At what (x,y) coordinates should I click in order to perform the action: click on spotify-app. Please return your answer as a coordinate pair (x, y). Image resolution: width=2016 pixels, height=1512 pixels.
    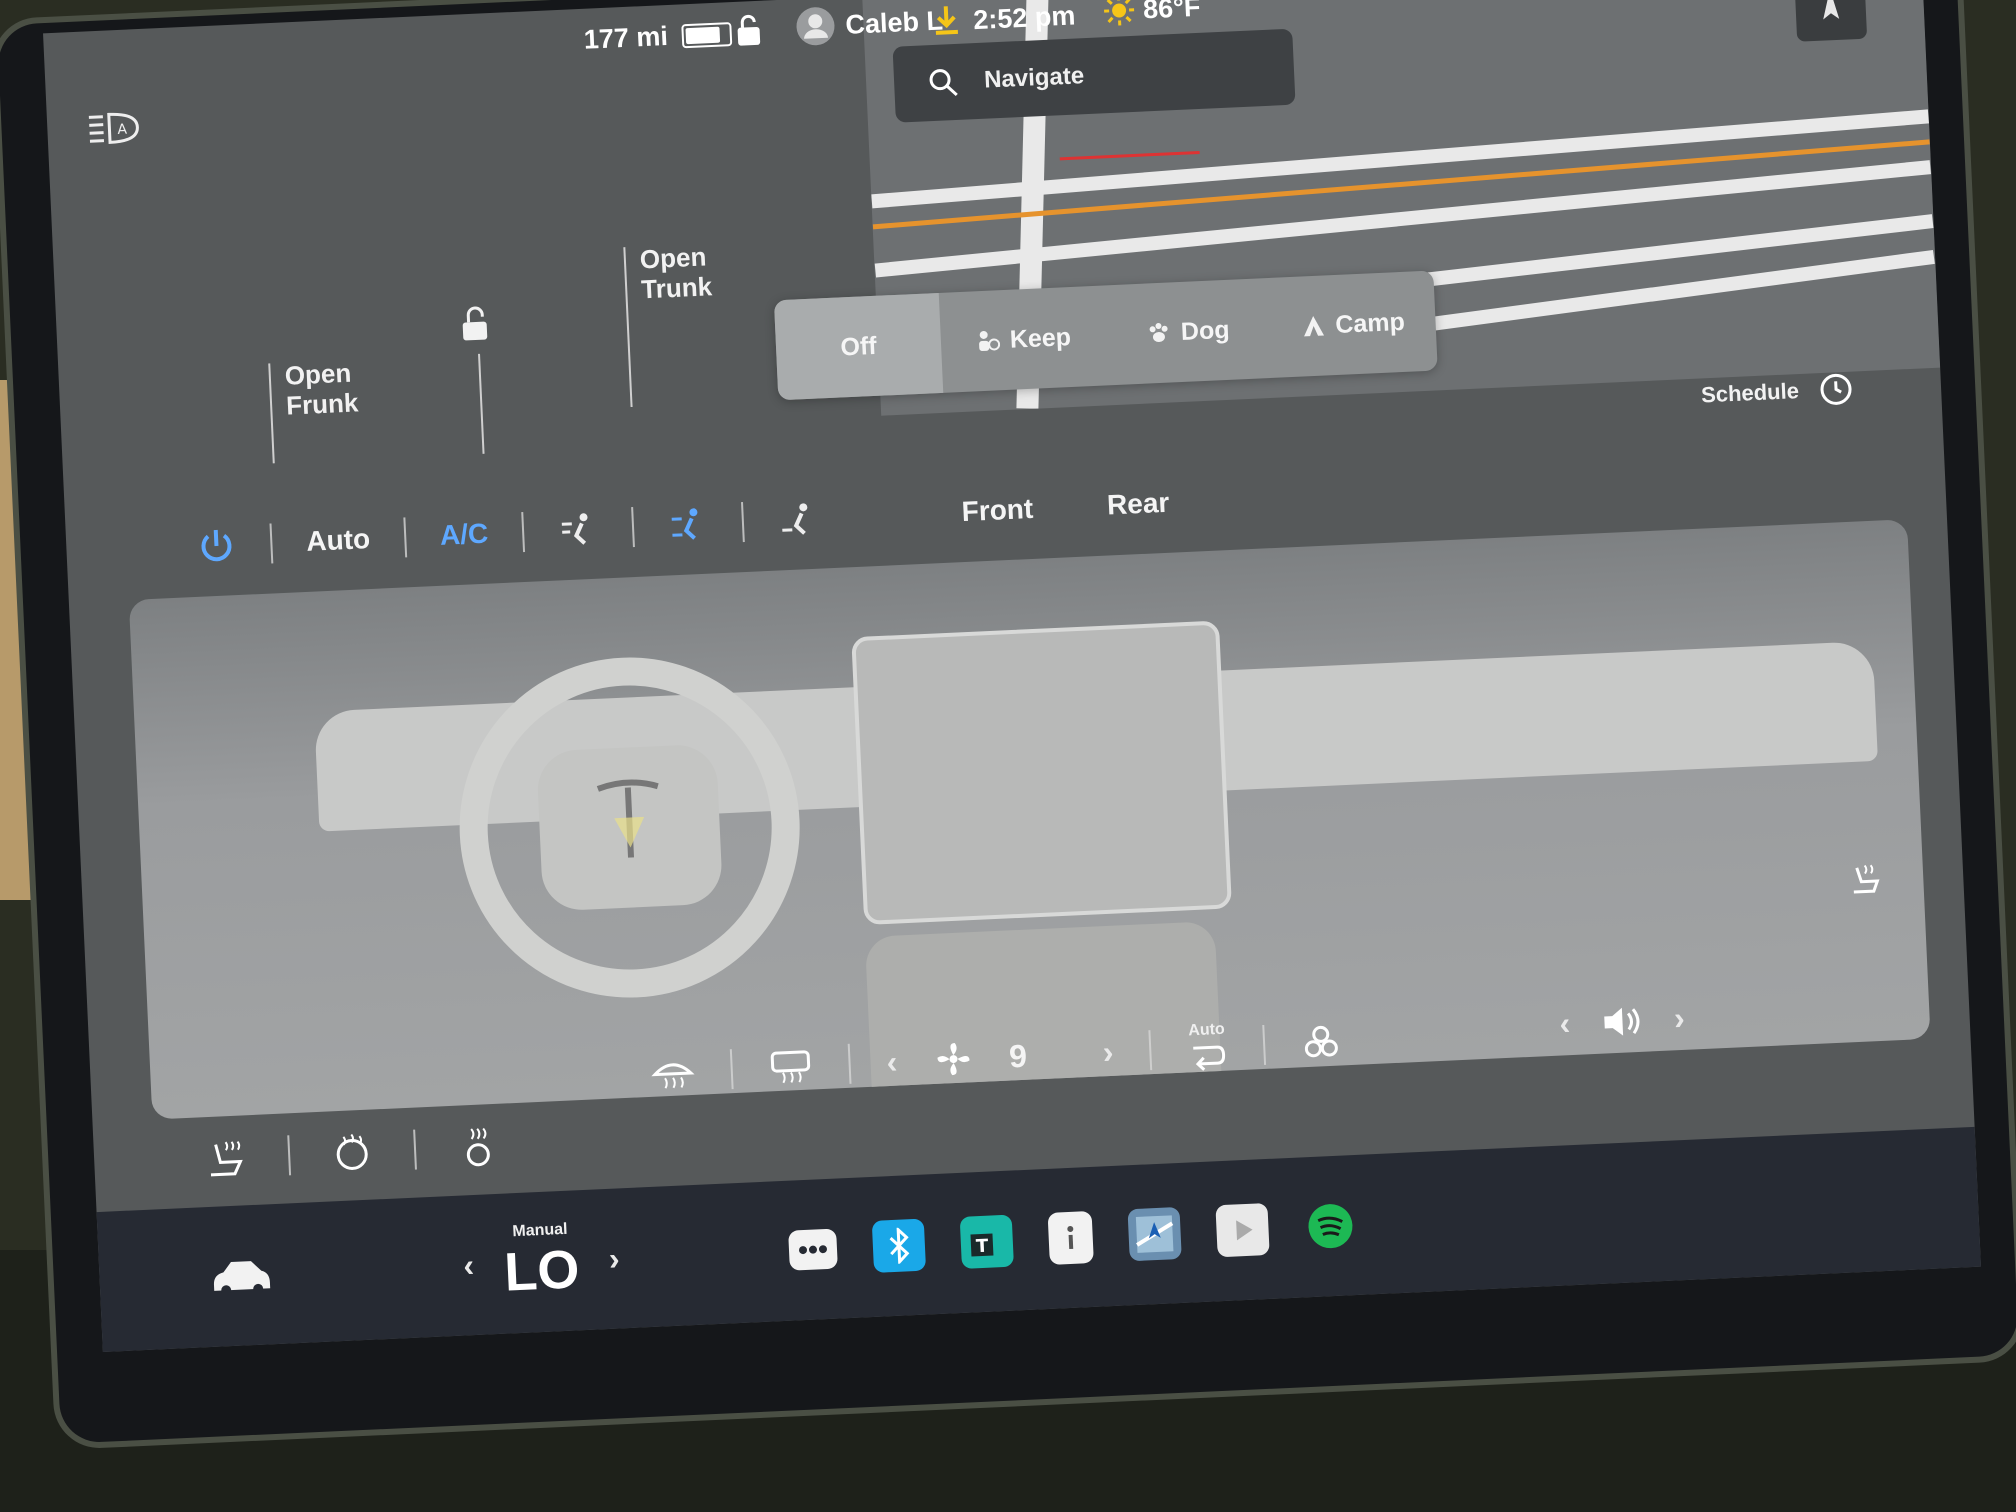
    Looking at the image, I should click on (1331, 1226).